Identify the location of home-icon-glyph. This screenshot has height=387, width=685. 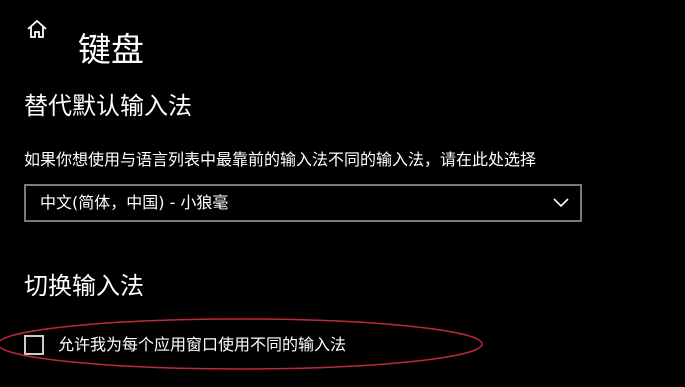
(37, 28).